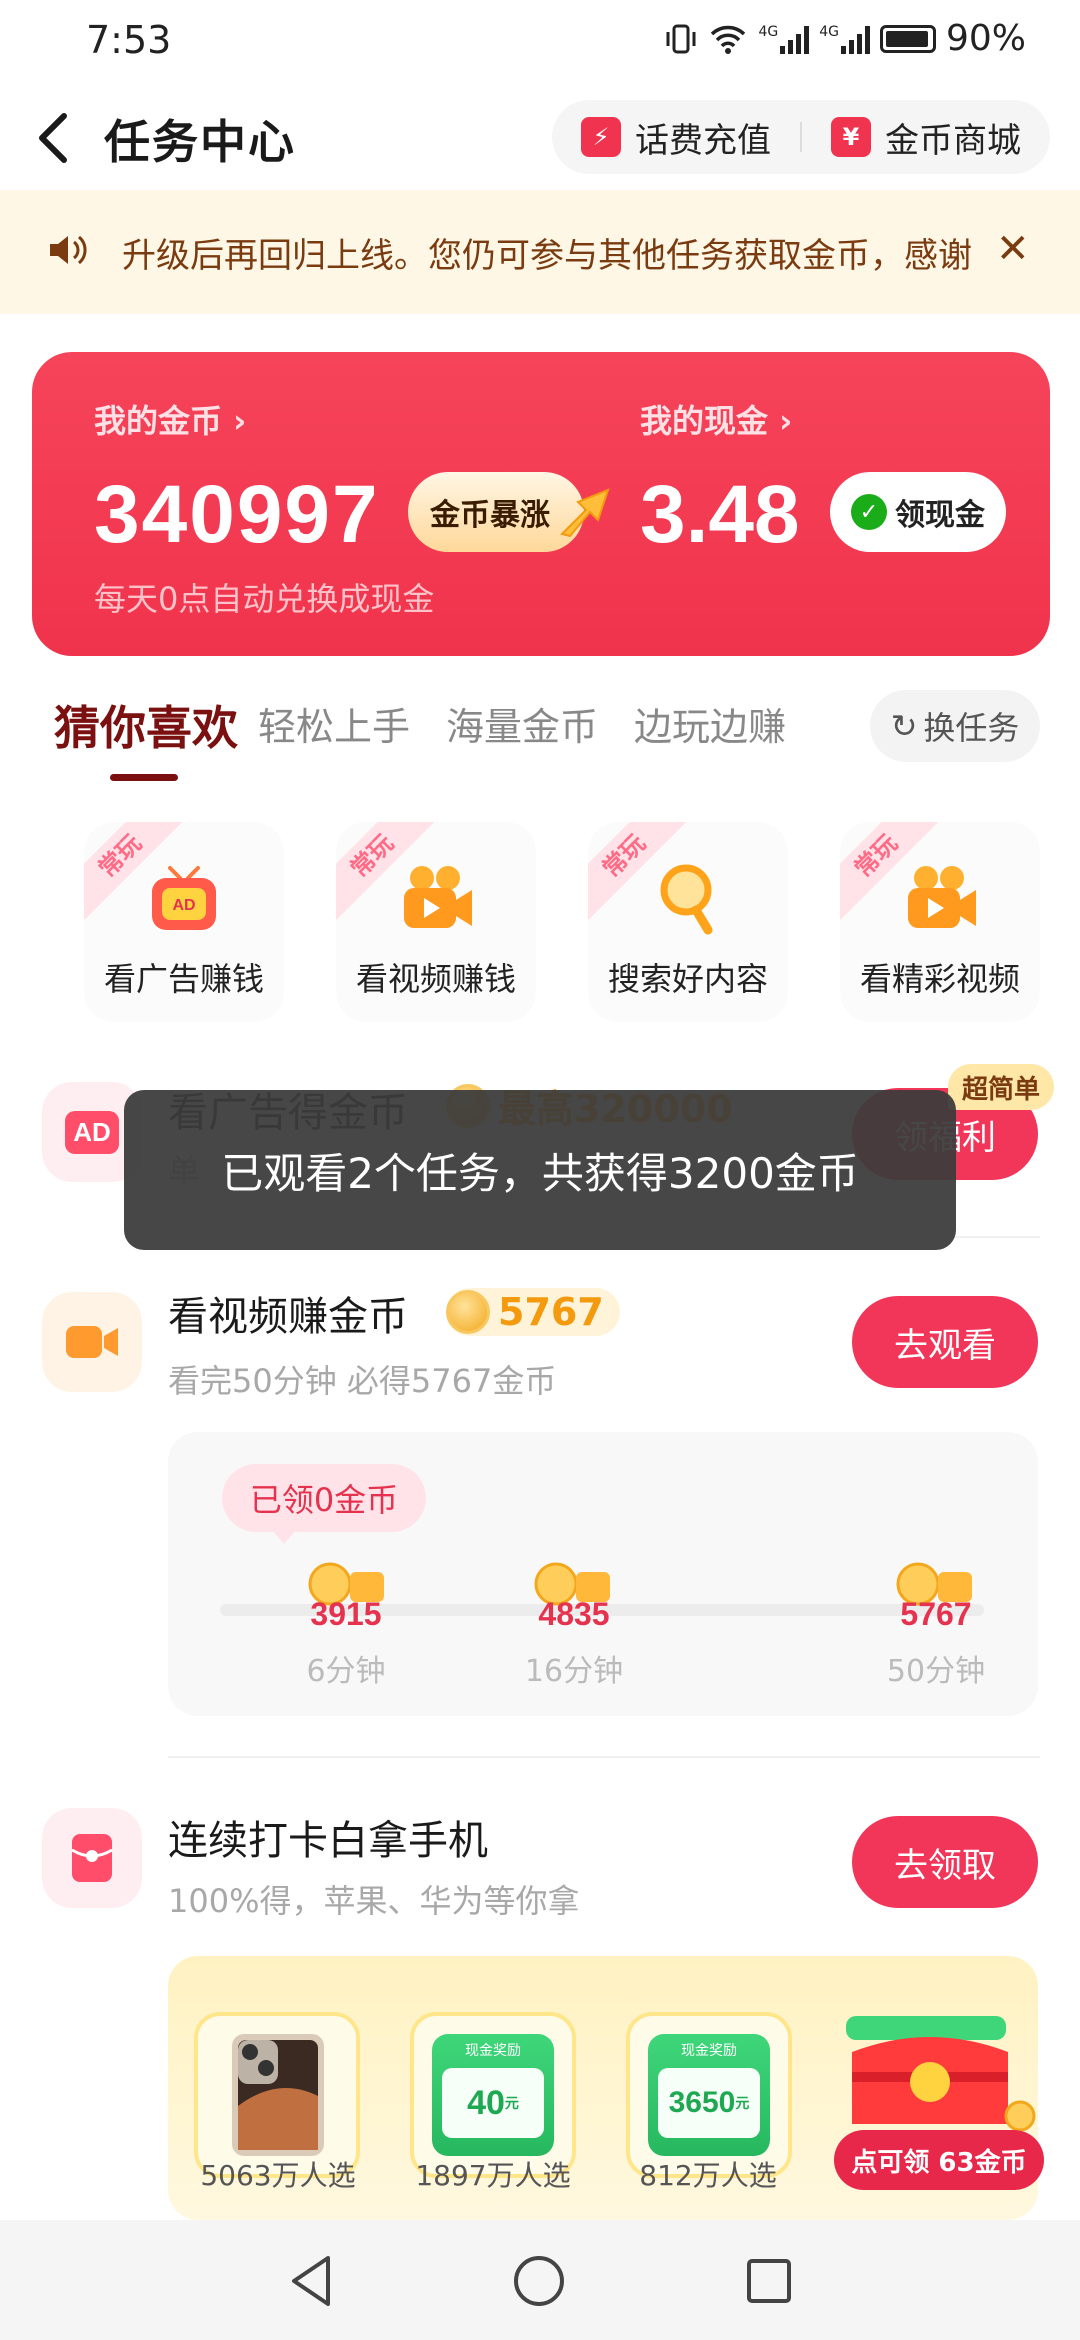 This screenshot has height=2340, width=1080. I want to click on prize-caption: 812万人选, so click(708, 2175).